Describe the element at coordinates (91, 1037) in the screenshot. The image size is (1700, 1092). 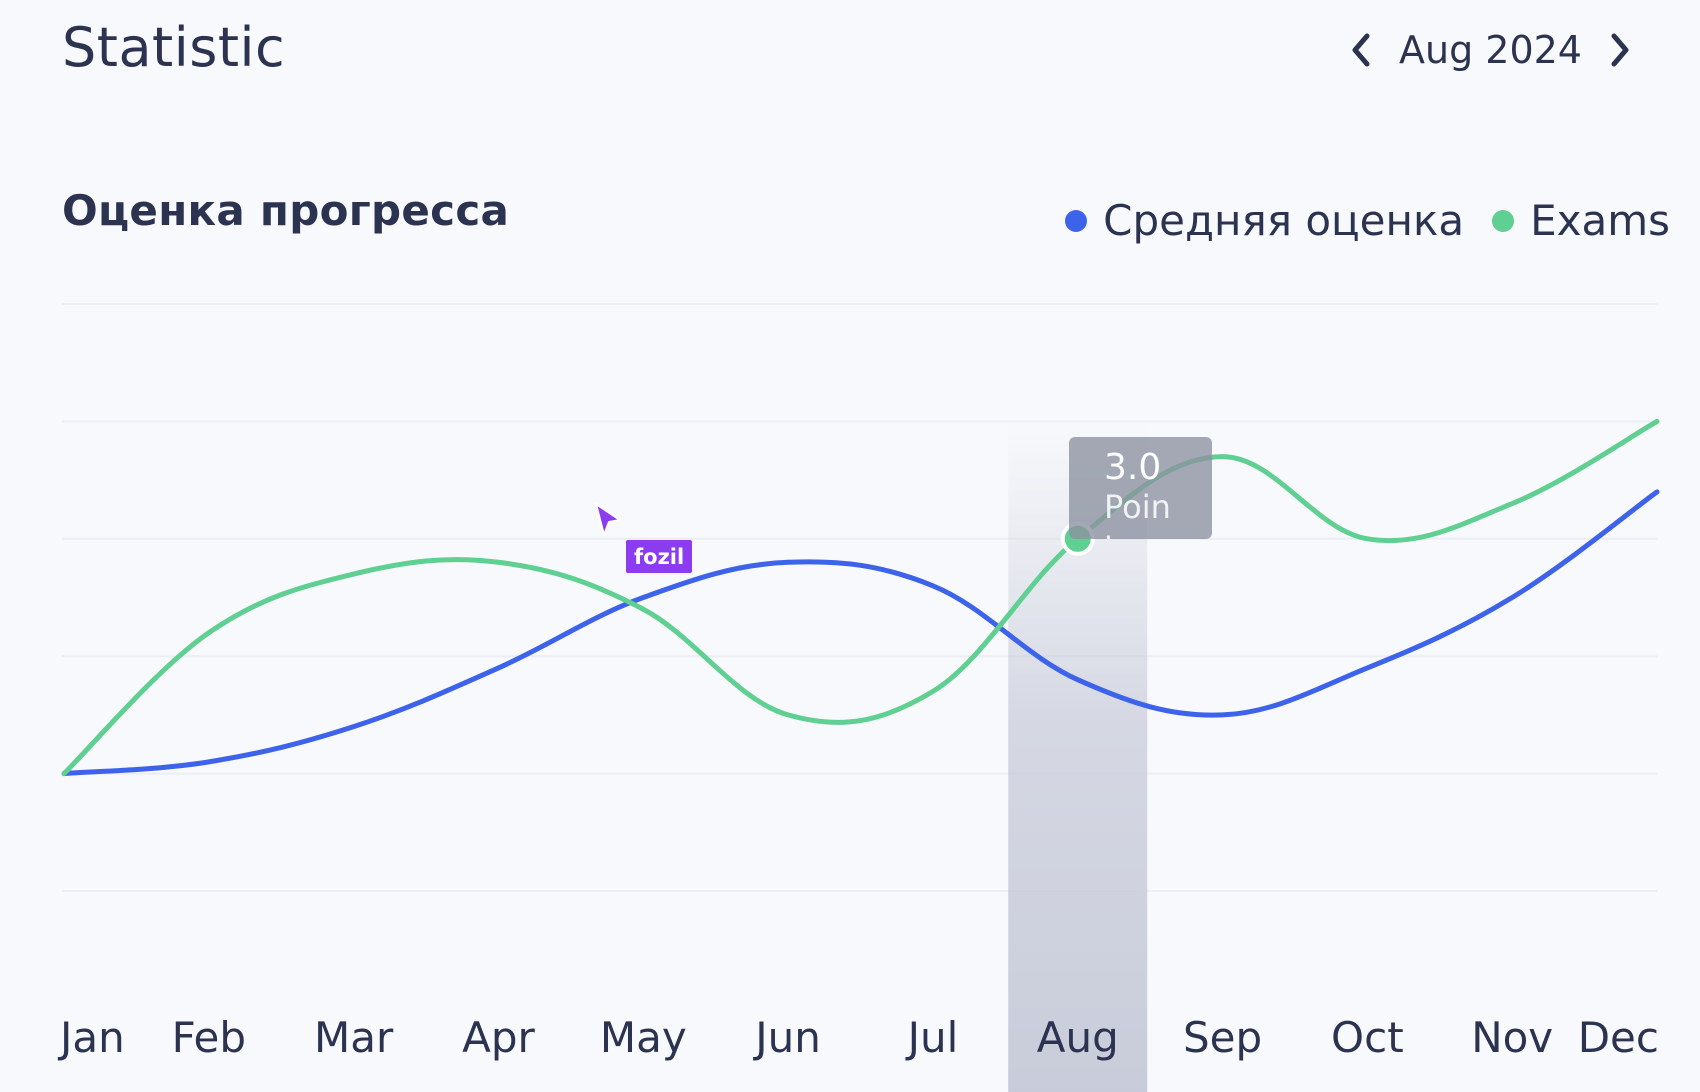
I see `x-tick-label-jan: Jan` at that location.